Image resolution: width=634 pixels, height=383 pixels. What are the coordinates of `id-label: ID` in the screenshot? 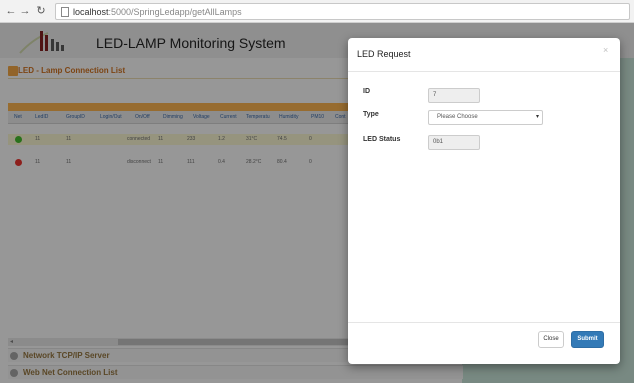 It's located at (366, 91).